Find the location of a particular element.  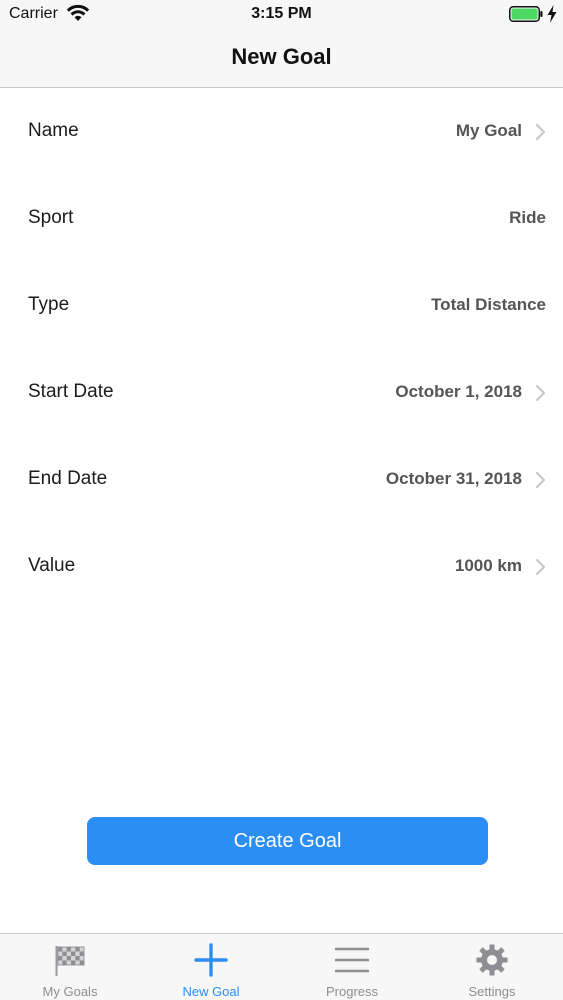

tab-label: My Goals is located at coordinates (70, 991).